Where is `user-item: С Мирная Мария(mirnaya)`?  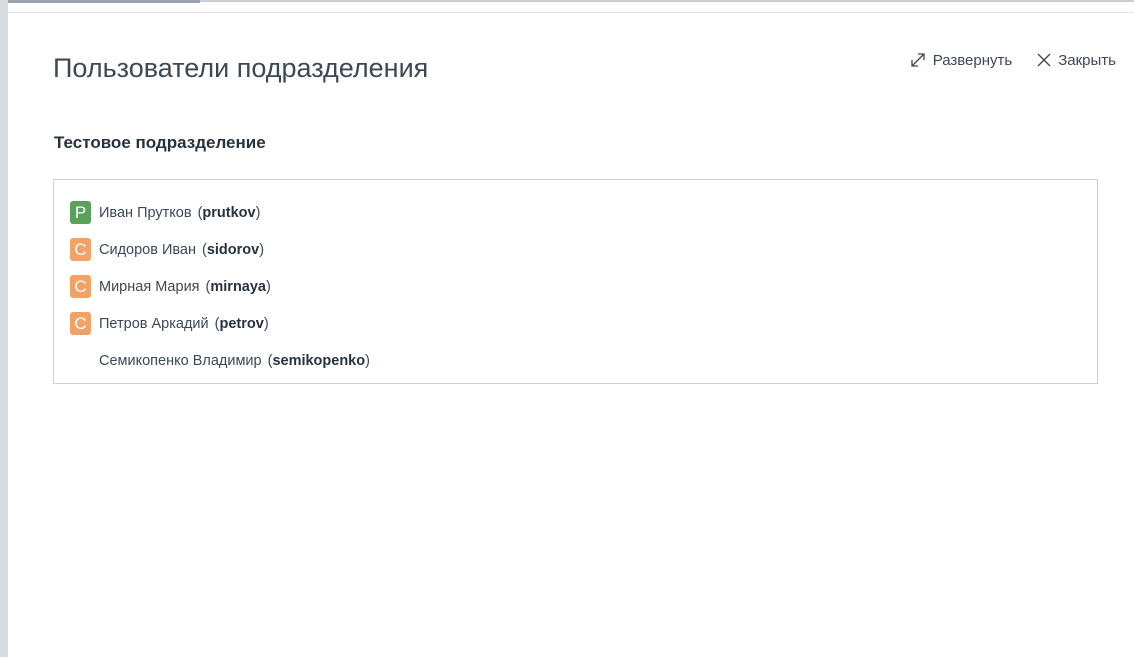 user-item: С Мирная Мария(mirnaya) is located at coordinates (583, 286).